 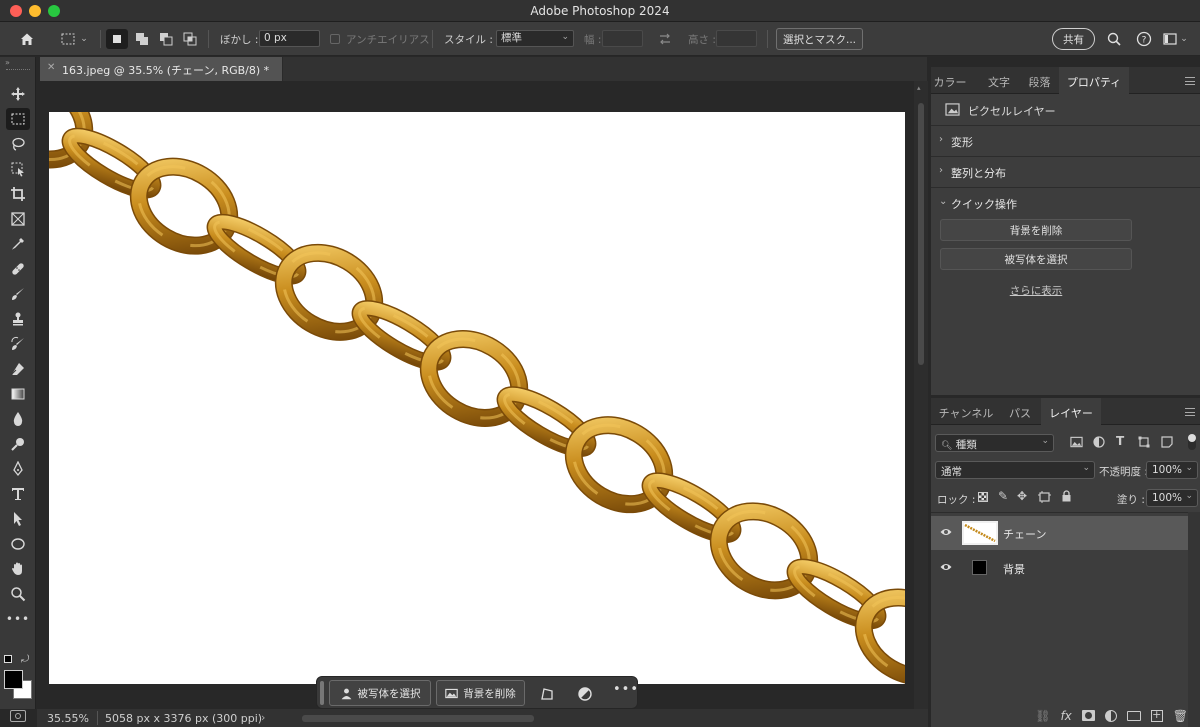 I want to click on swap-width-height-button, so click(x=665, y=39).